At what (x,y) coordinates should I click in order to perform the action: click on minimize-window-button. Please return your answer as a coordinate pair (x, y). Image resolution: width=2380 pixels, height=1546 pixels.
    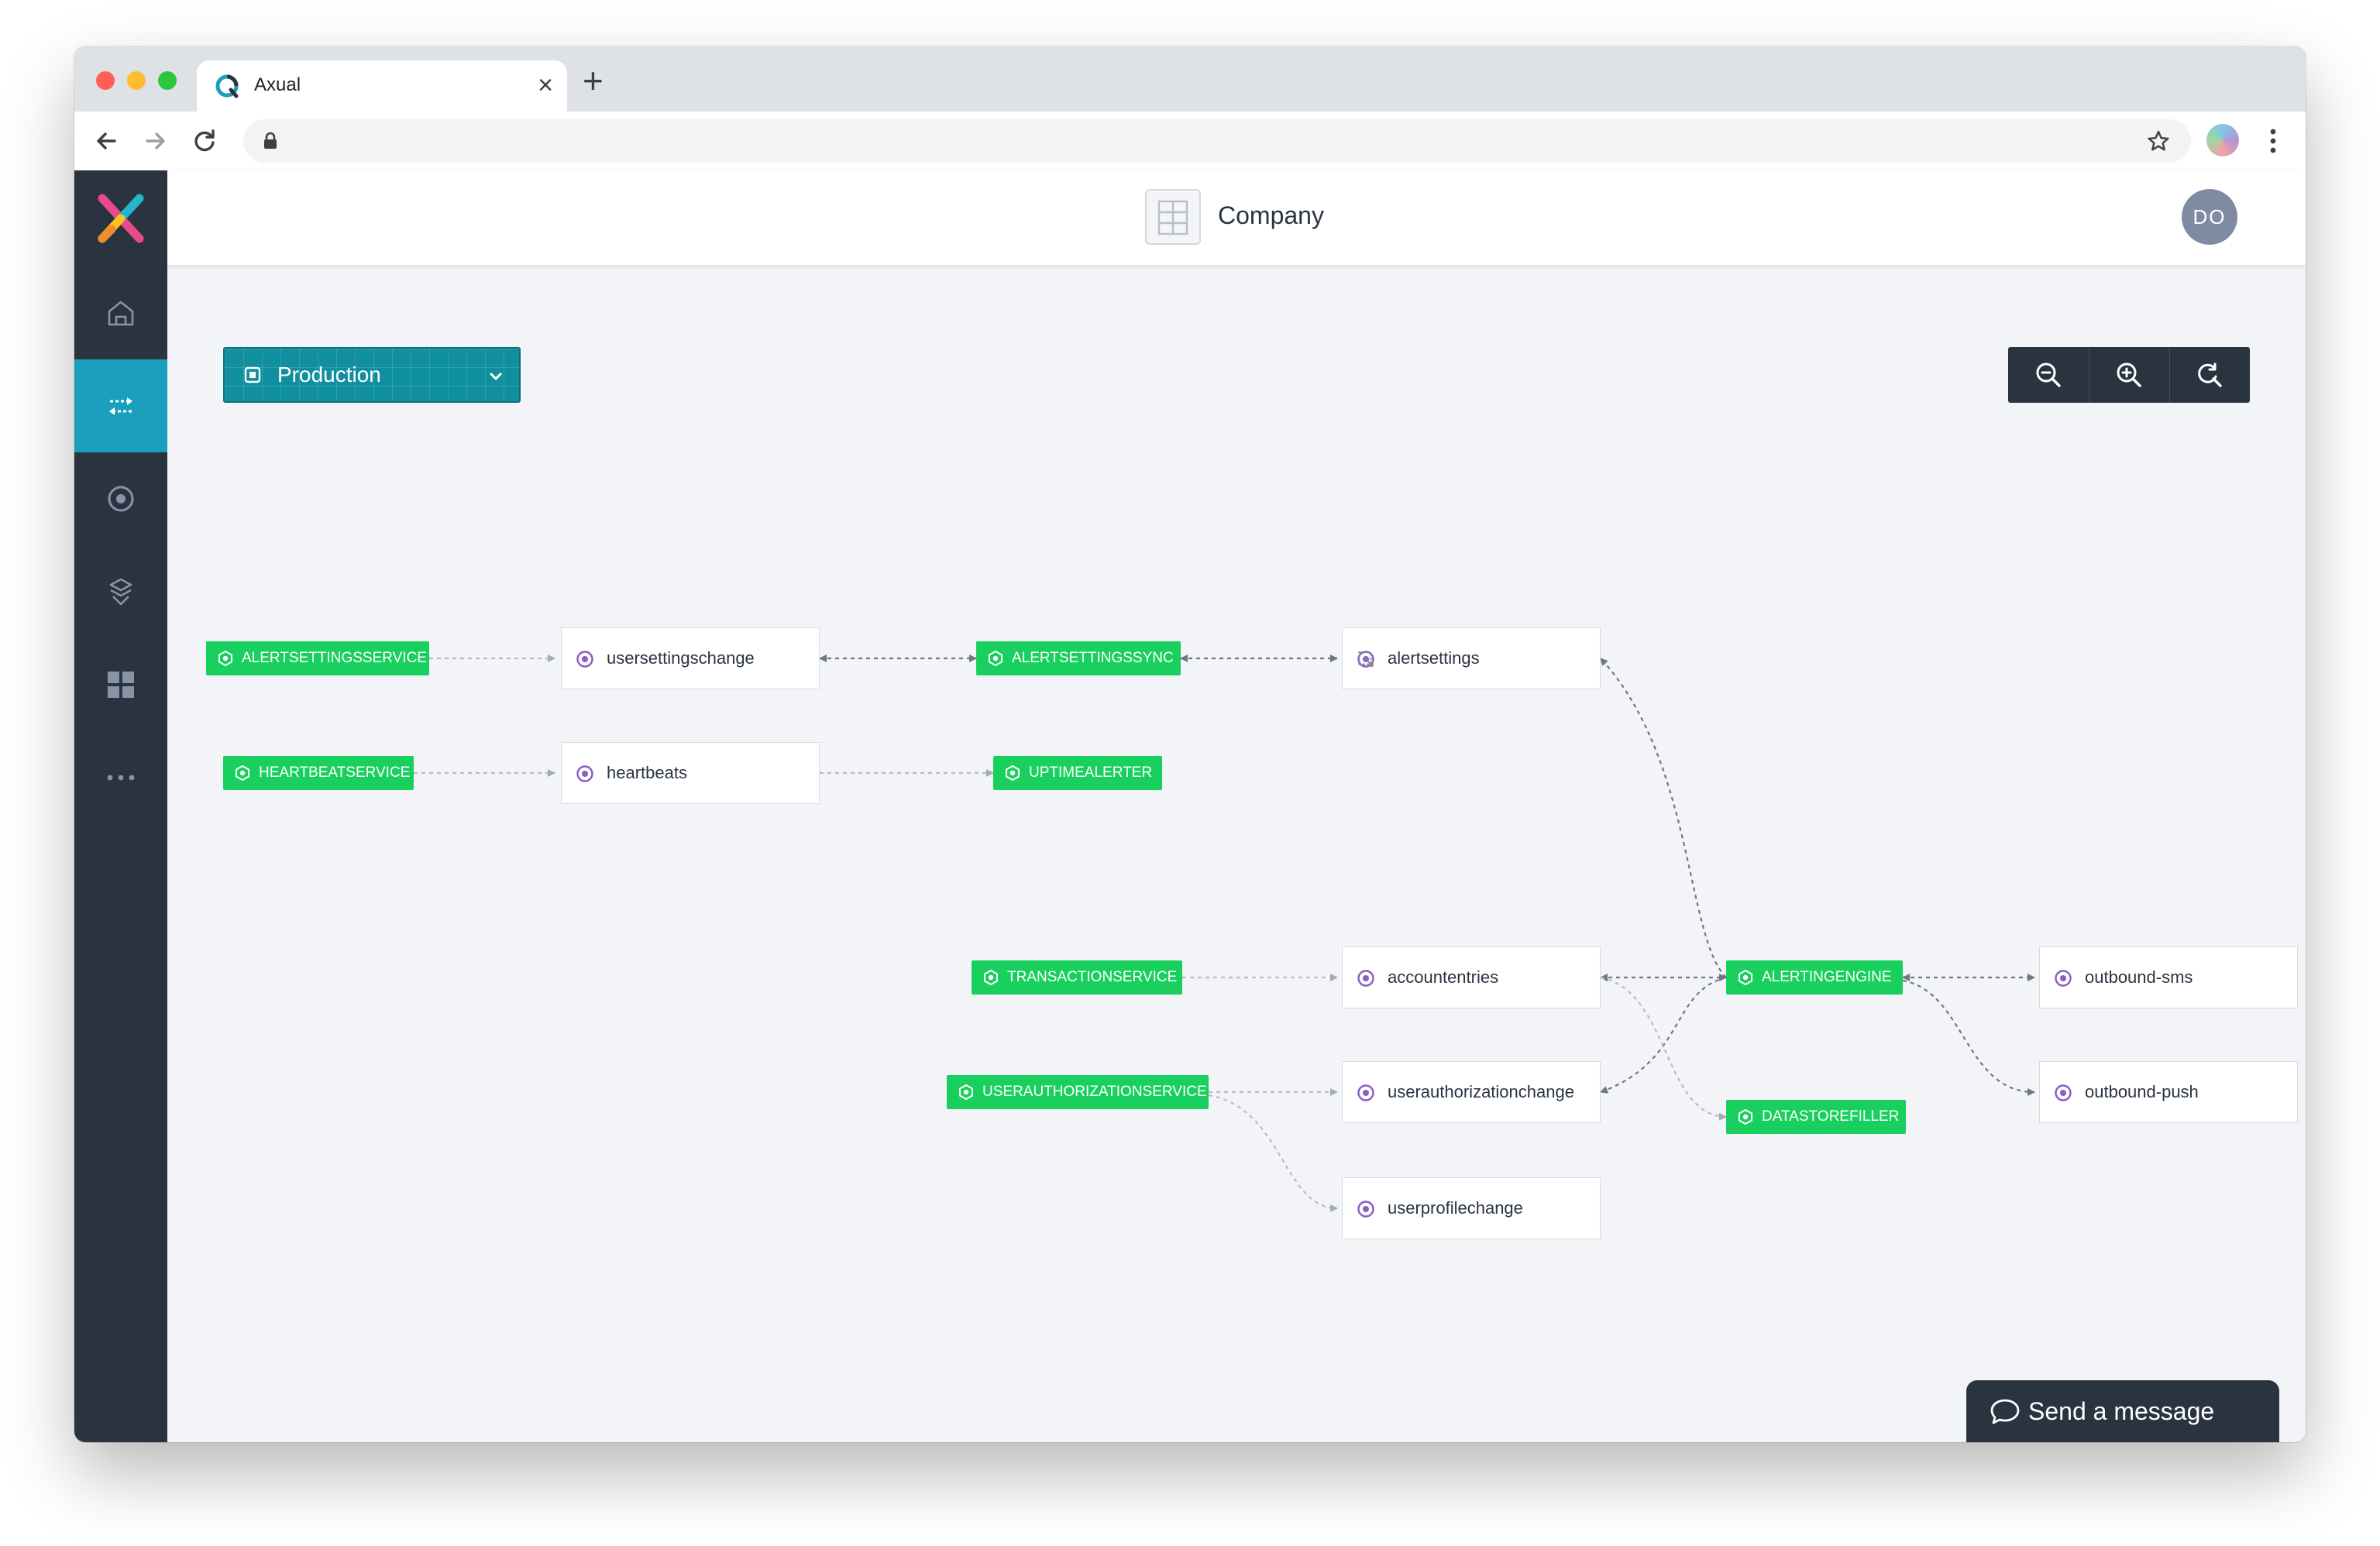
    Looking at the image, I should click on (136, 81).